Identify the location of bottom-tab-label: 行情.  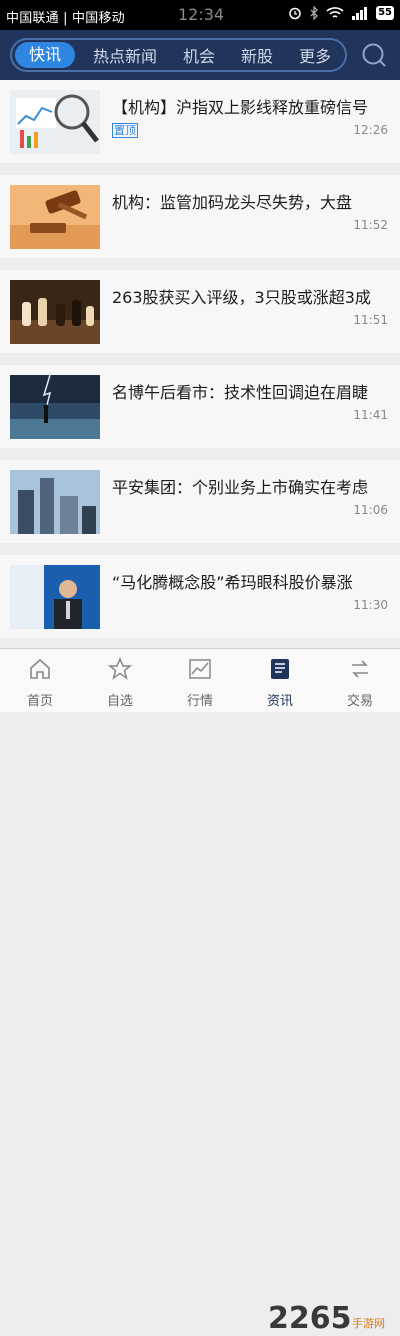
(199, 701).